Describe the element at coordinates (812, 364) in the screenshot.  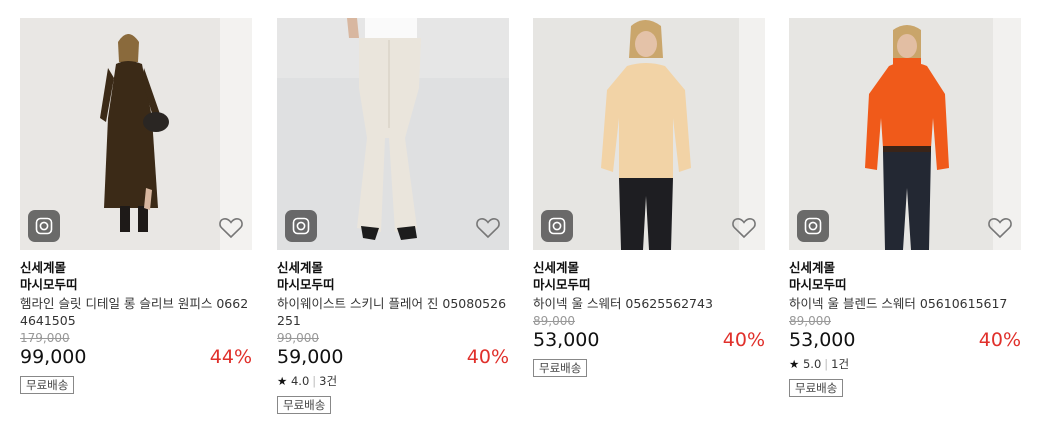
I see `rating-score: 5.0` at that location.